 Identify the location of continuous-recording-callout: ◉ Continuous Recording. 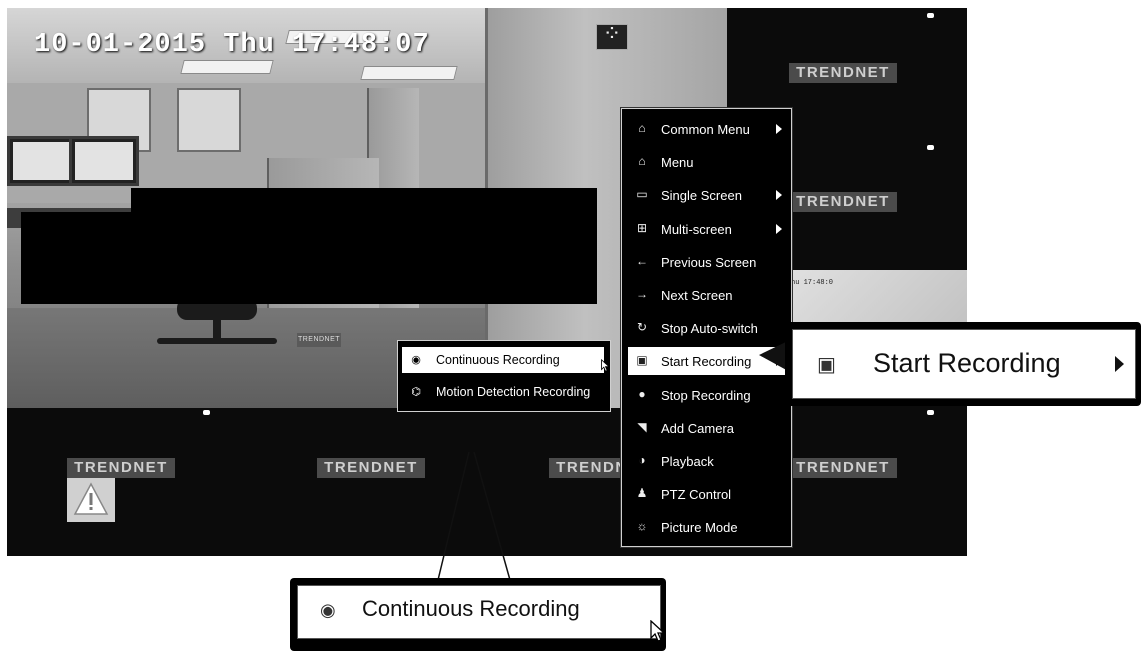
(478, 614).